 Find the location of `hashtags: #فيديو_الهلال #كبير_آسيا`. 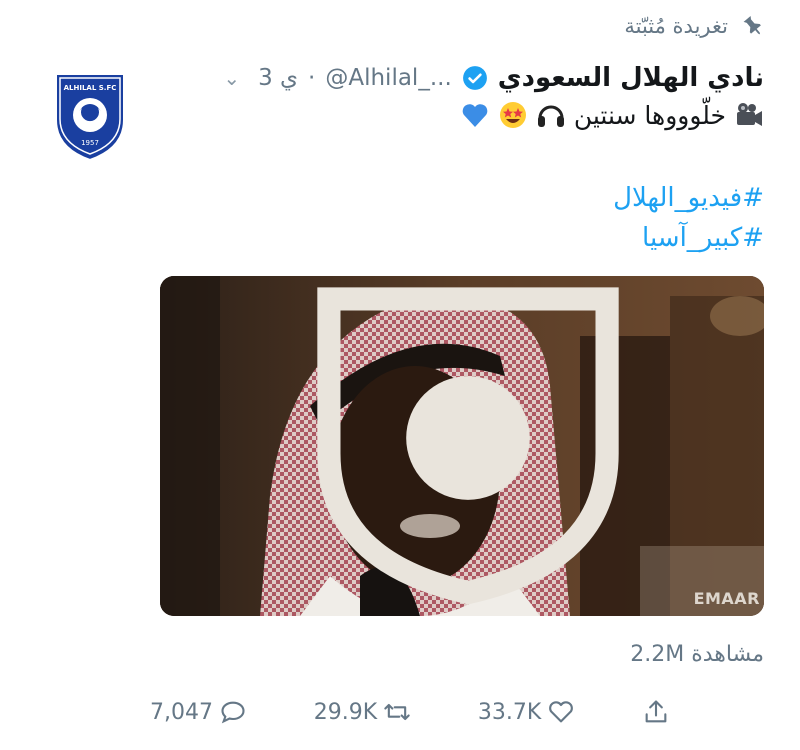

hashtags: #فيديو_الهلال #كبير_آسيا is located at coordinates (688, 218).